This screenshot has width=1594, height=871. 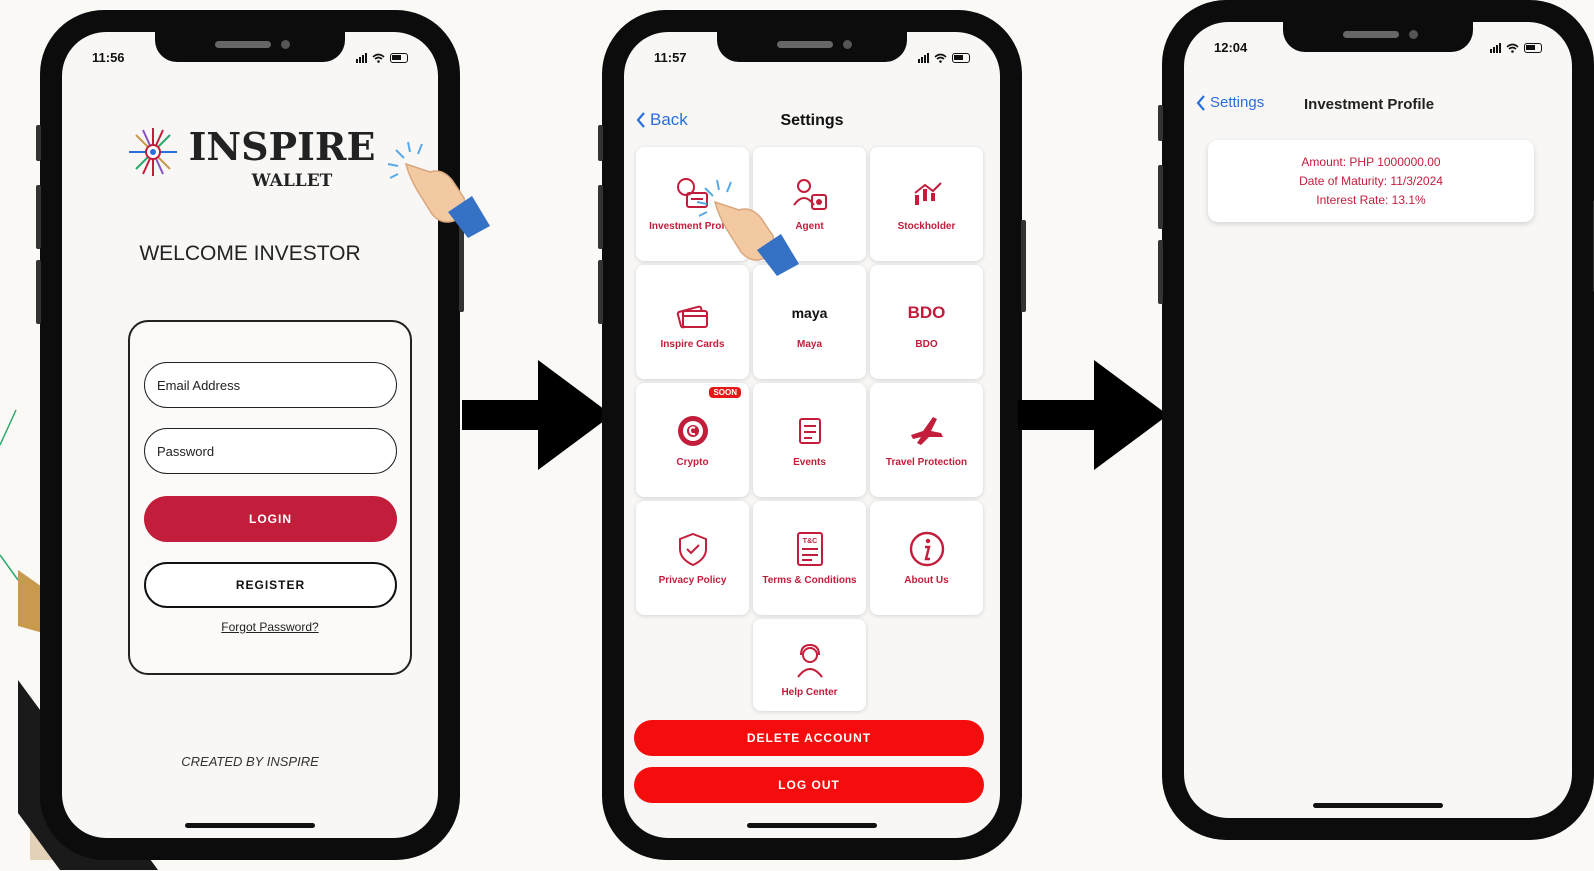 What do you see at coordinates (670, 57) in the screenshot?
I see `status-time: 11:57` at bounding box center [670, 57].